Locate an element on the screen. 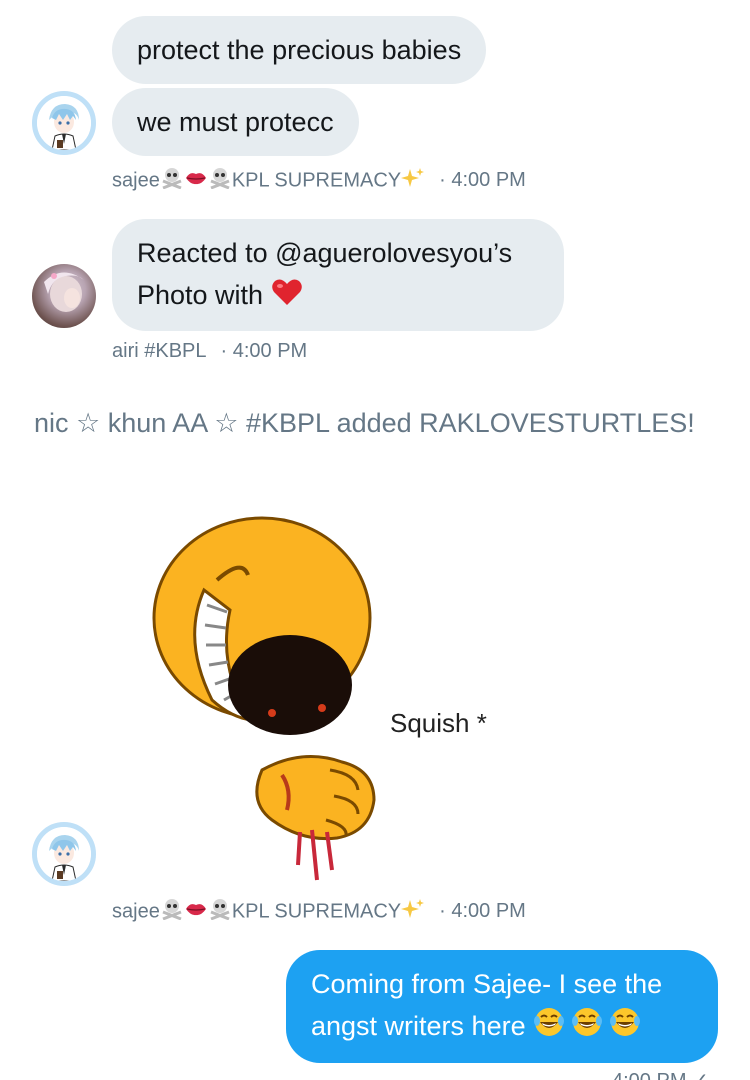 The width and height of the screenshot is (750, 1080). sent-check-icon: ✓ is located at coordinates (700, 1075).